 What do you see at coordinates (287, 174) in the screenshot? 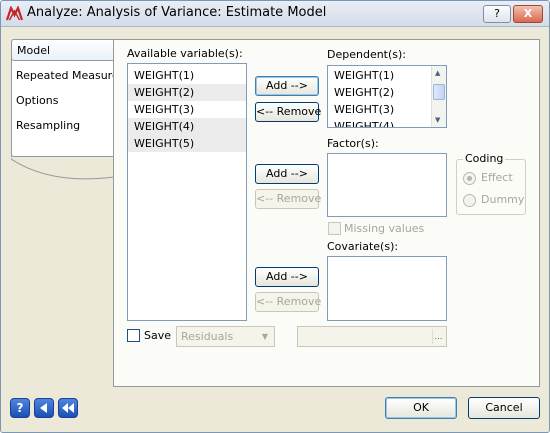
I see `add-factor-button: Add -->` at bounding box center [287, 174].